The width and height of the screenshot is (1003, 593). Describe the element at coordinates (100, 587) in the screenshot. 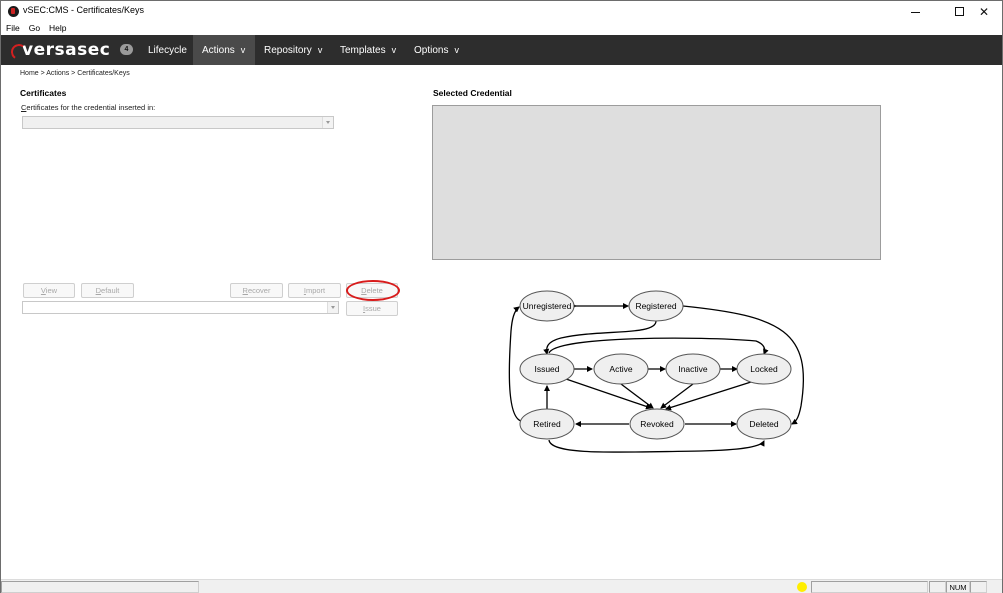

I see `status-pane-main` at that location.